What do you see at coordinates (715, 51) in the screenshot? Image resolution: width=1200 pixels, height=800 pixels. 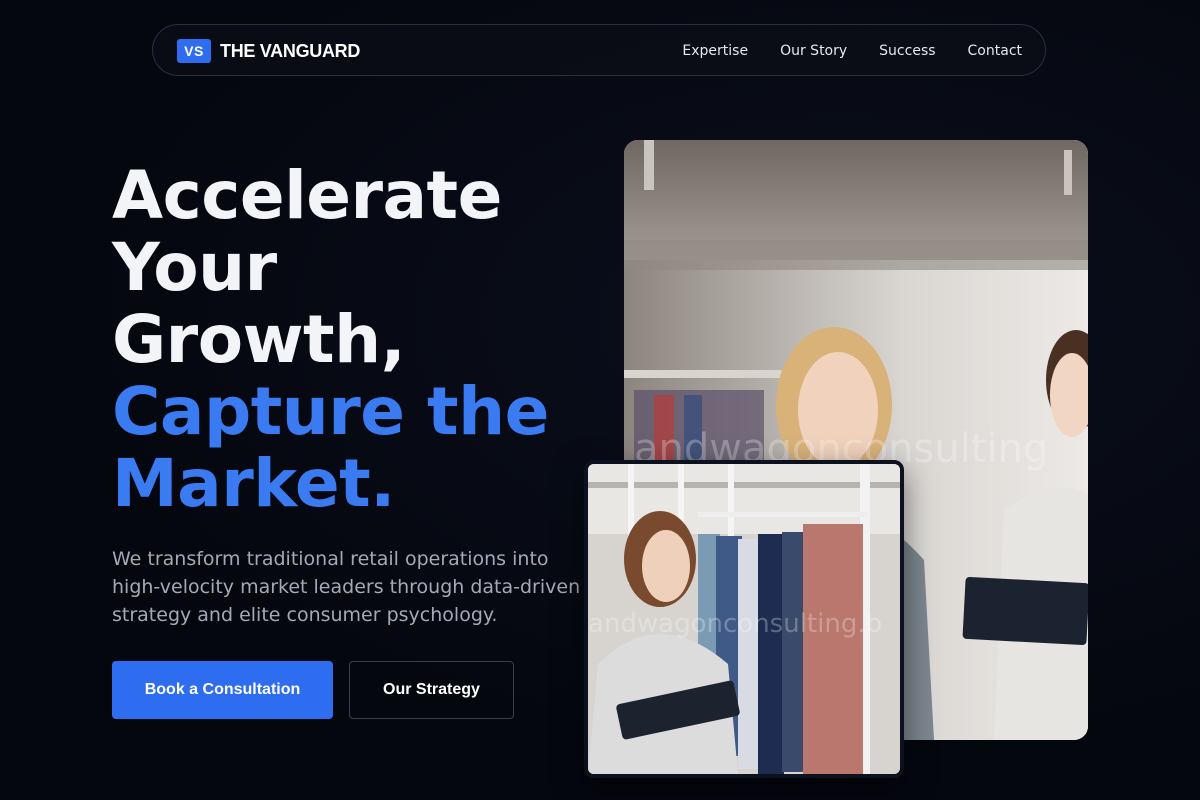 I see `nav-link-expertise: Expertise` at bounding box center [715, 51].